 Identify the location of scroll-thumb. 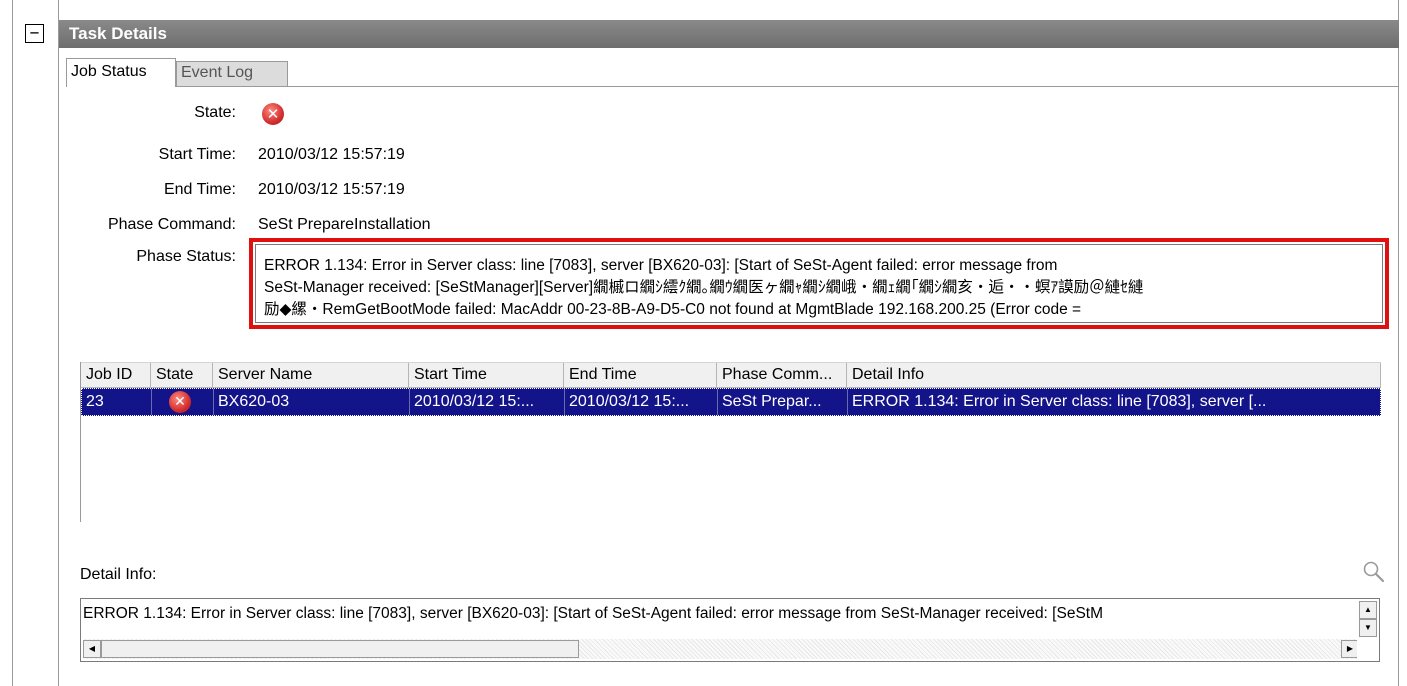
(340, 649).